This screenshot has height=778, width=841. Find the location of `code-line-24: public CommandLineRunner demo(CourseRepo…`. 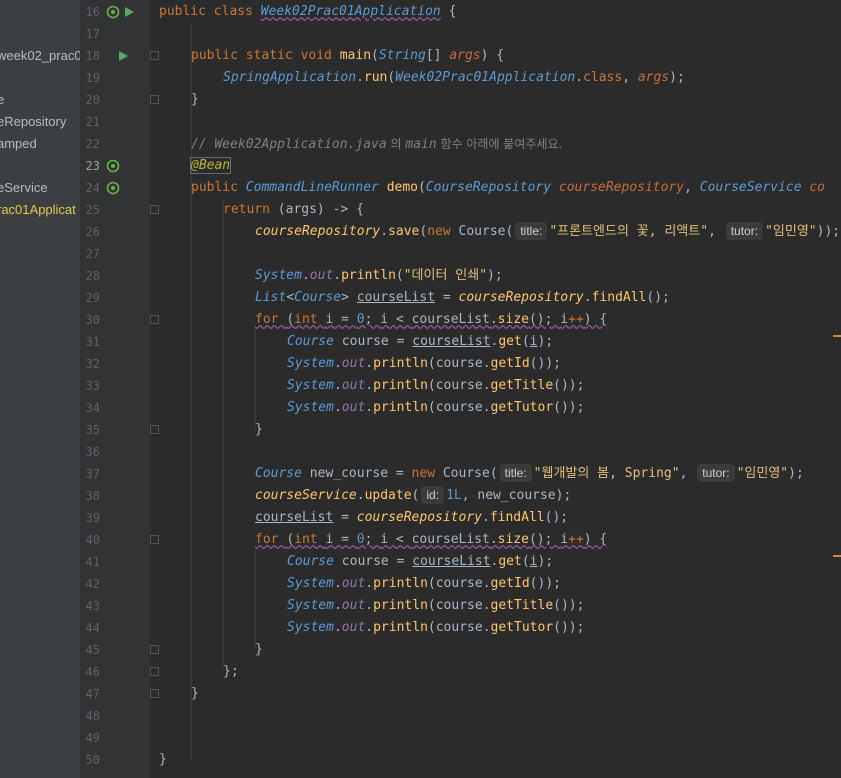

code-line-24: public CommandLineRunner demo(CourseRepo… is located at coordinates (508, 188).